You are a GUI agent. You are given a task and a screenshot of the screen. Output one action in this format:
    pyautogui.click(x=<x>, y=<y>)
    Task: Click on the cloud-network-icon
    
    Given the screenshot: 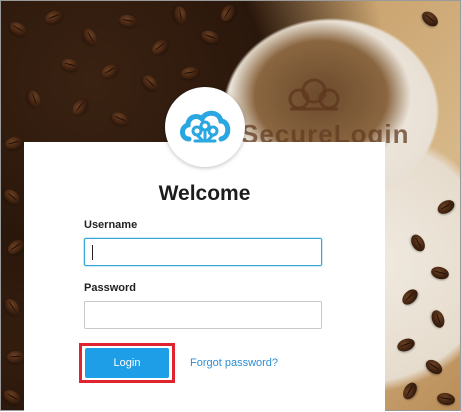 What is the action you would take?
    pyautogui.click(x=205, y=126)
    